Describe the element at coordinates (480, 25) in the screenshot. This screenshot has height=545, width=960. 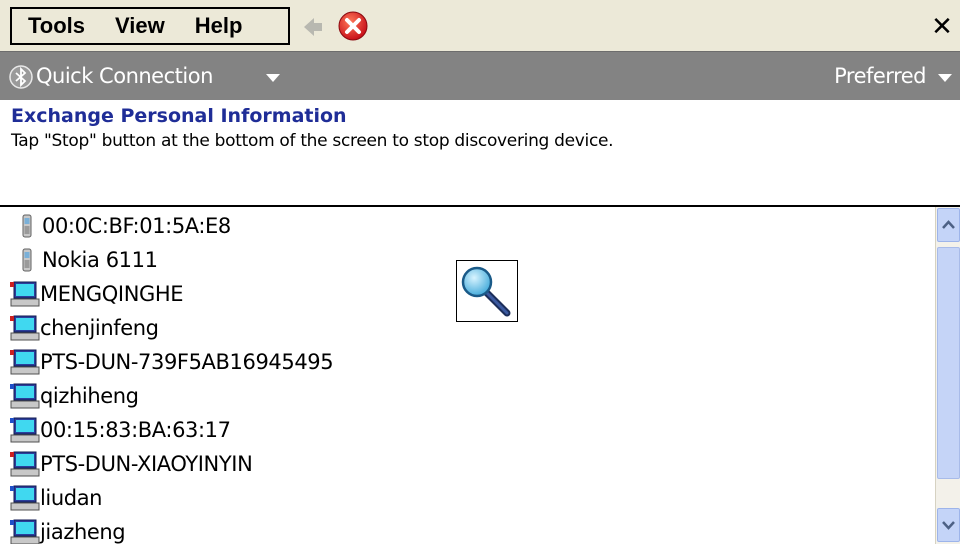
I see `menu-bar: Tools View Help ✕` at that location.